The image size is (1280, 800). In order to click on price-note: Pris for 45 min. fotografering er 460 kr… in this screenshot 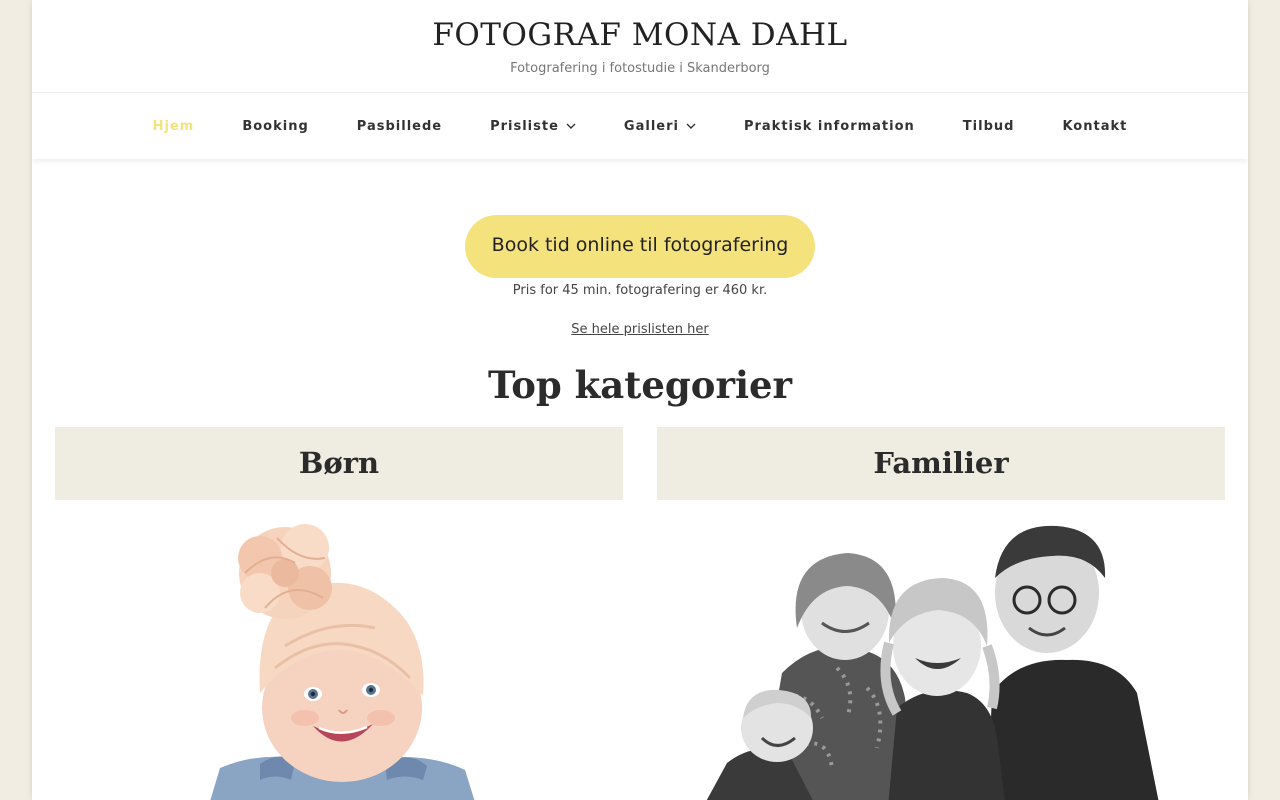, I will do `click(640, 290)`.